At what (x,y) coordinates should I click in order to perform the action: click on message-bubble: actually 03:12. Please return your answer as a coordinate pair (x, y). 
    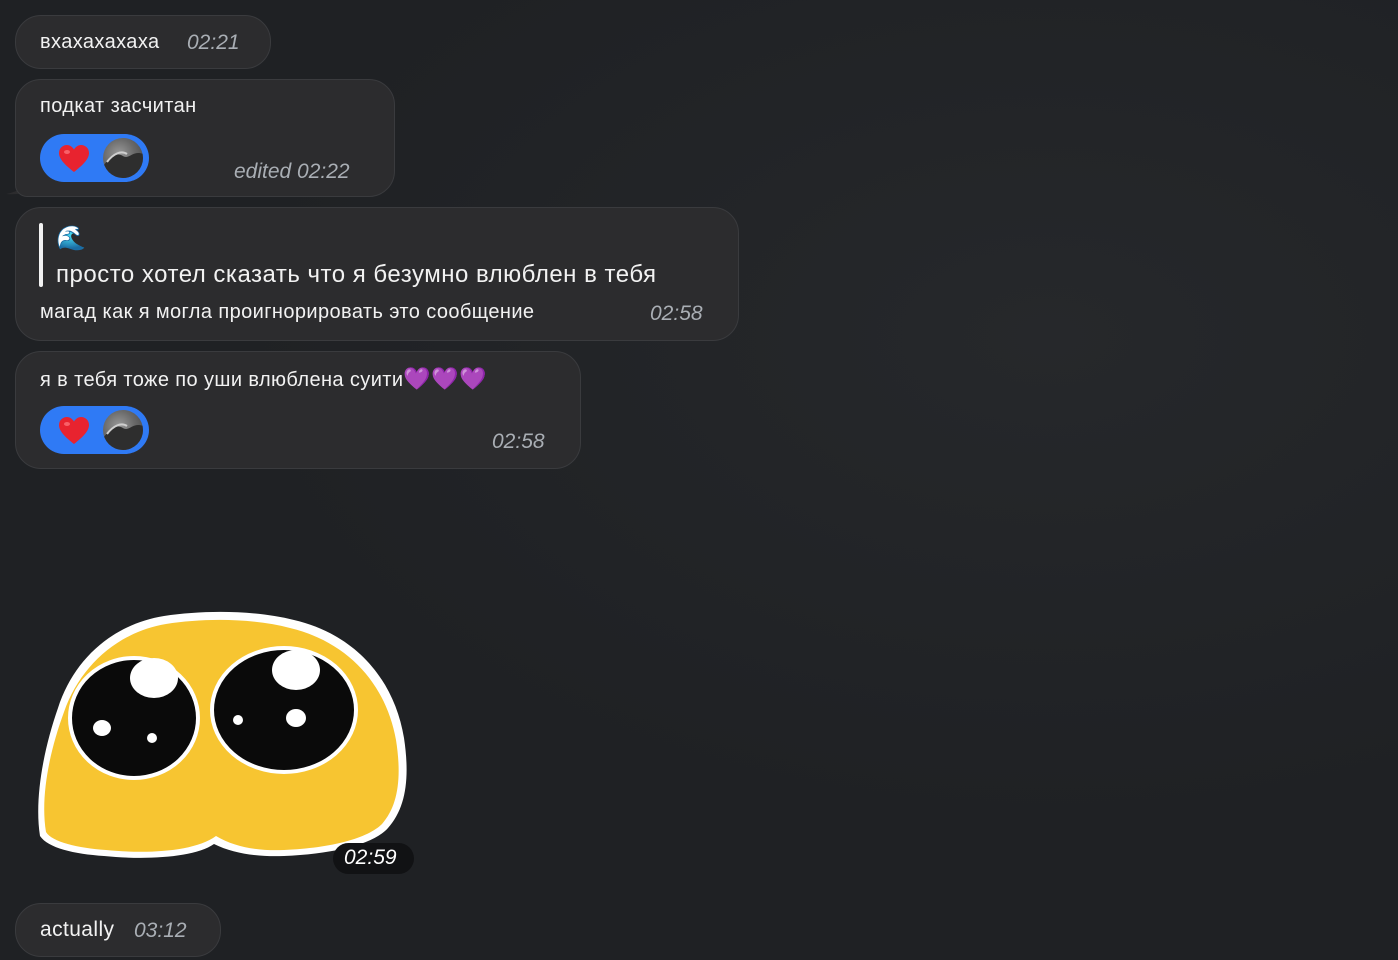
    Looking at the image, I should click on (118, 930).